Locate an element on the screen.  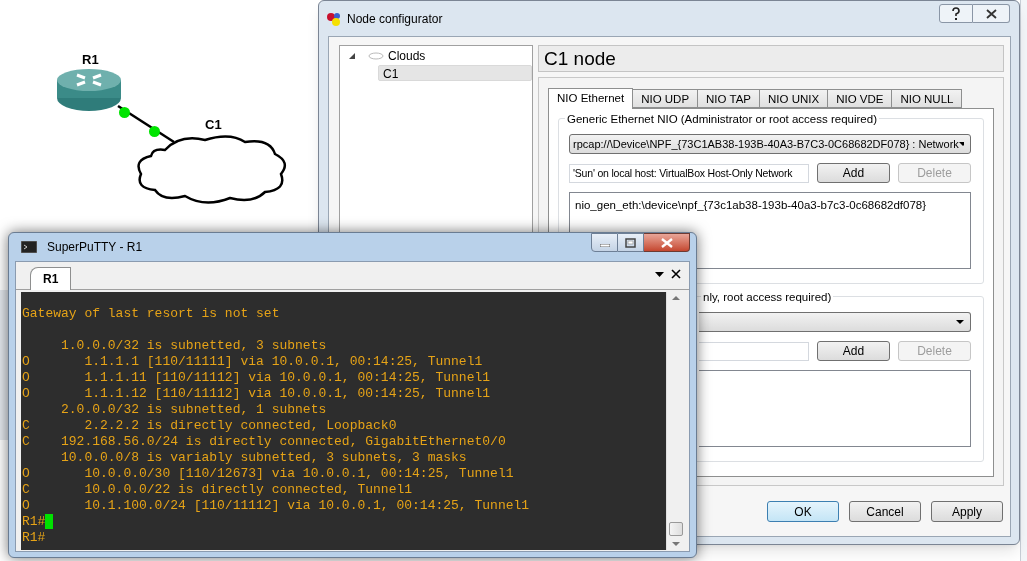
scroll-down-icon is located at coordinates (675, 544).